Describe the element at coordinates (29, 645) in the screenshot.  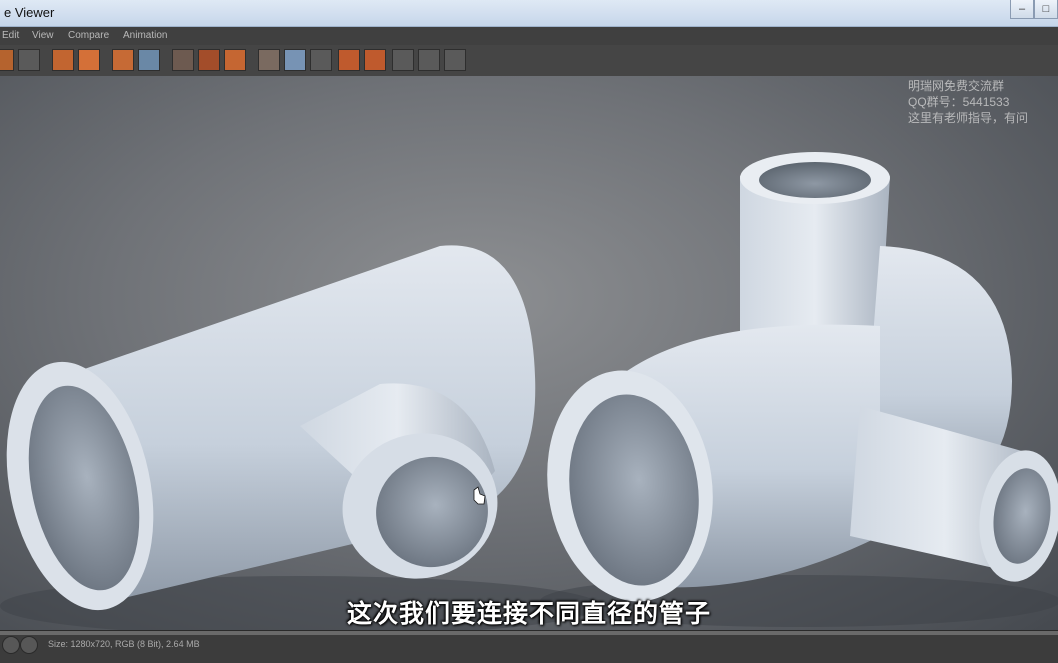
I see `next-button` at that location.